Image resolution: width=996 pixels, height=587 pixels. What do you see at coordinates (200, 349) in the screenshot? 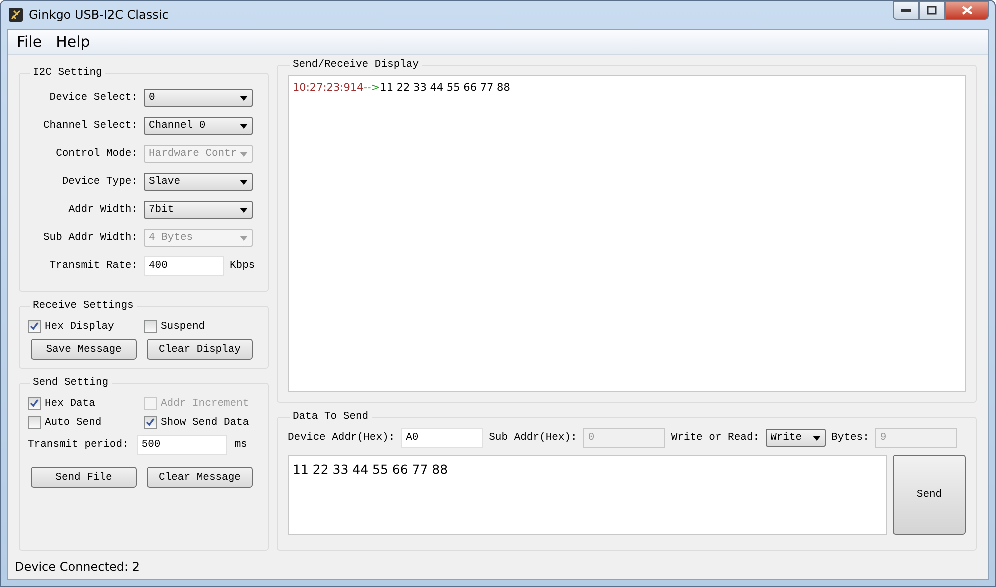
I see `push-button: Clear Display` at bounding box center [200, 349].